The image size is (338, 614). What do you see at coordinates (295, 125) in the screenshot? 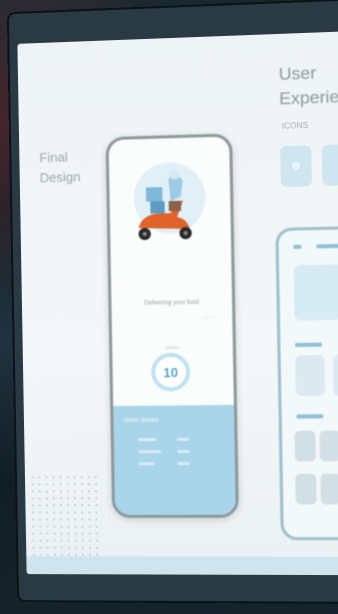
I see `icons-label: ICONS` at bounding box center [295, 125].